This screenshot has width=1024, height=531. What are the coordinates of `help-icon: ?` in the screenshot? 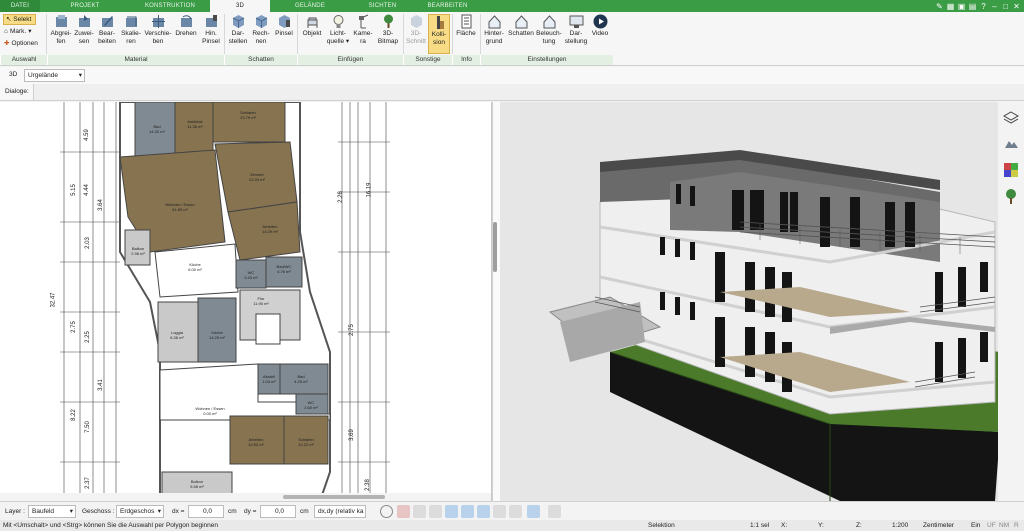 It's located at (983, 6).